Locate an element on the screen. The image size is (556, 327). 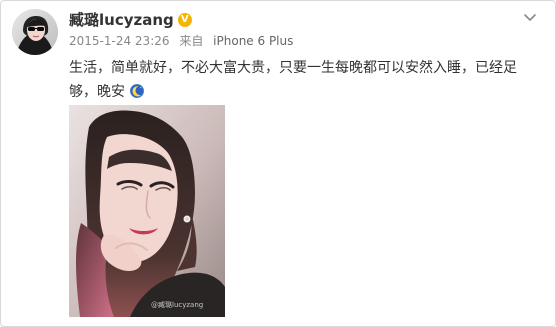
moon-emoji-icon is located at coordinates (137, 91).